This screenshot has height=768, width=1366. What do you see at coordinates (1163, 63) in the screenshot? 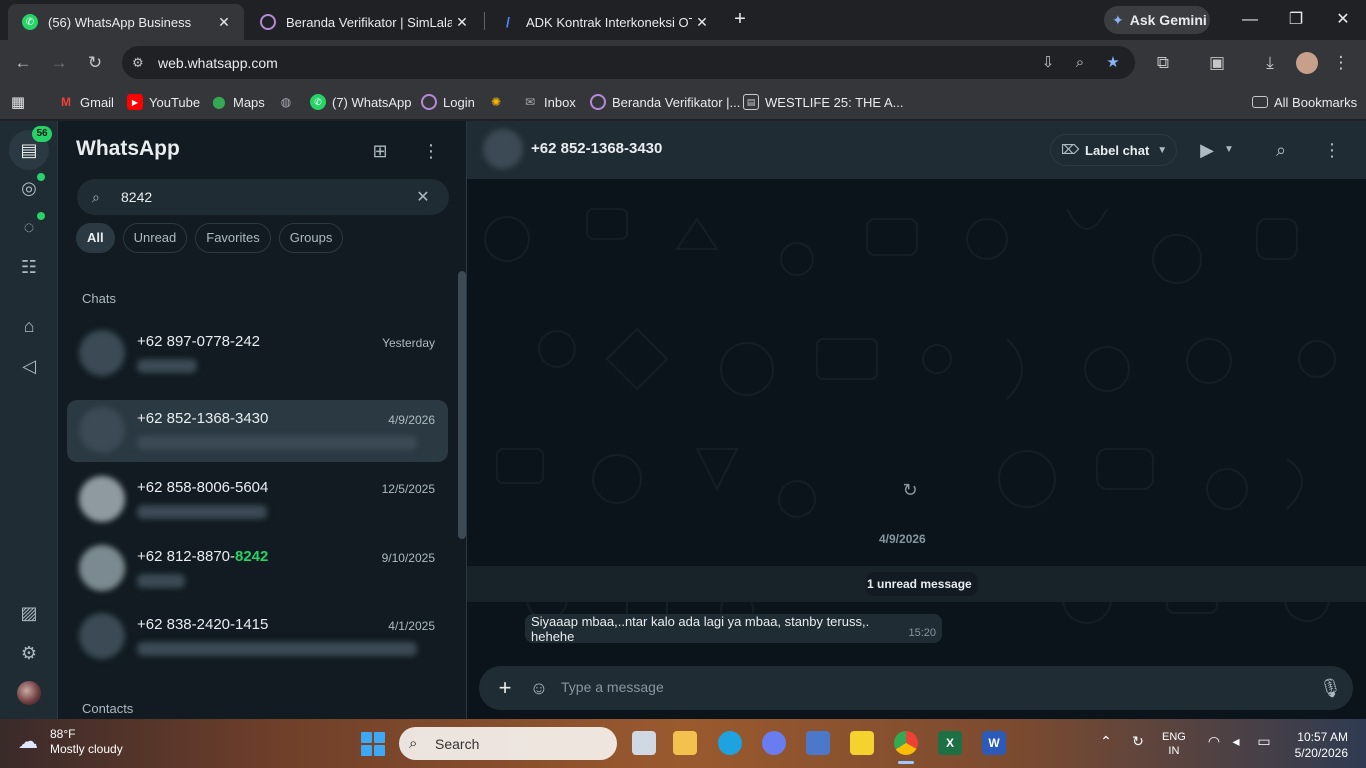
I see `extensions-icon: ⧉` at bounding box center [1163, 63].